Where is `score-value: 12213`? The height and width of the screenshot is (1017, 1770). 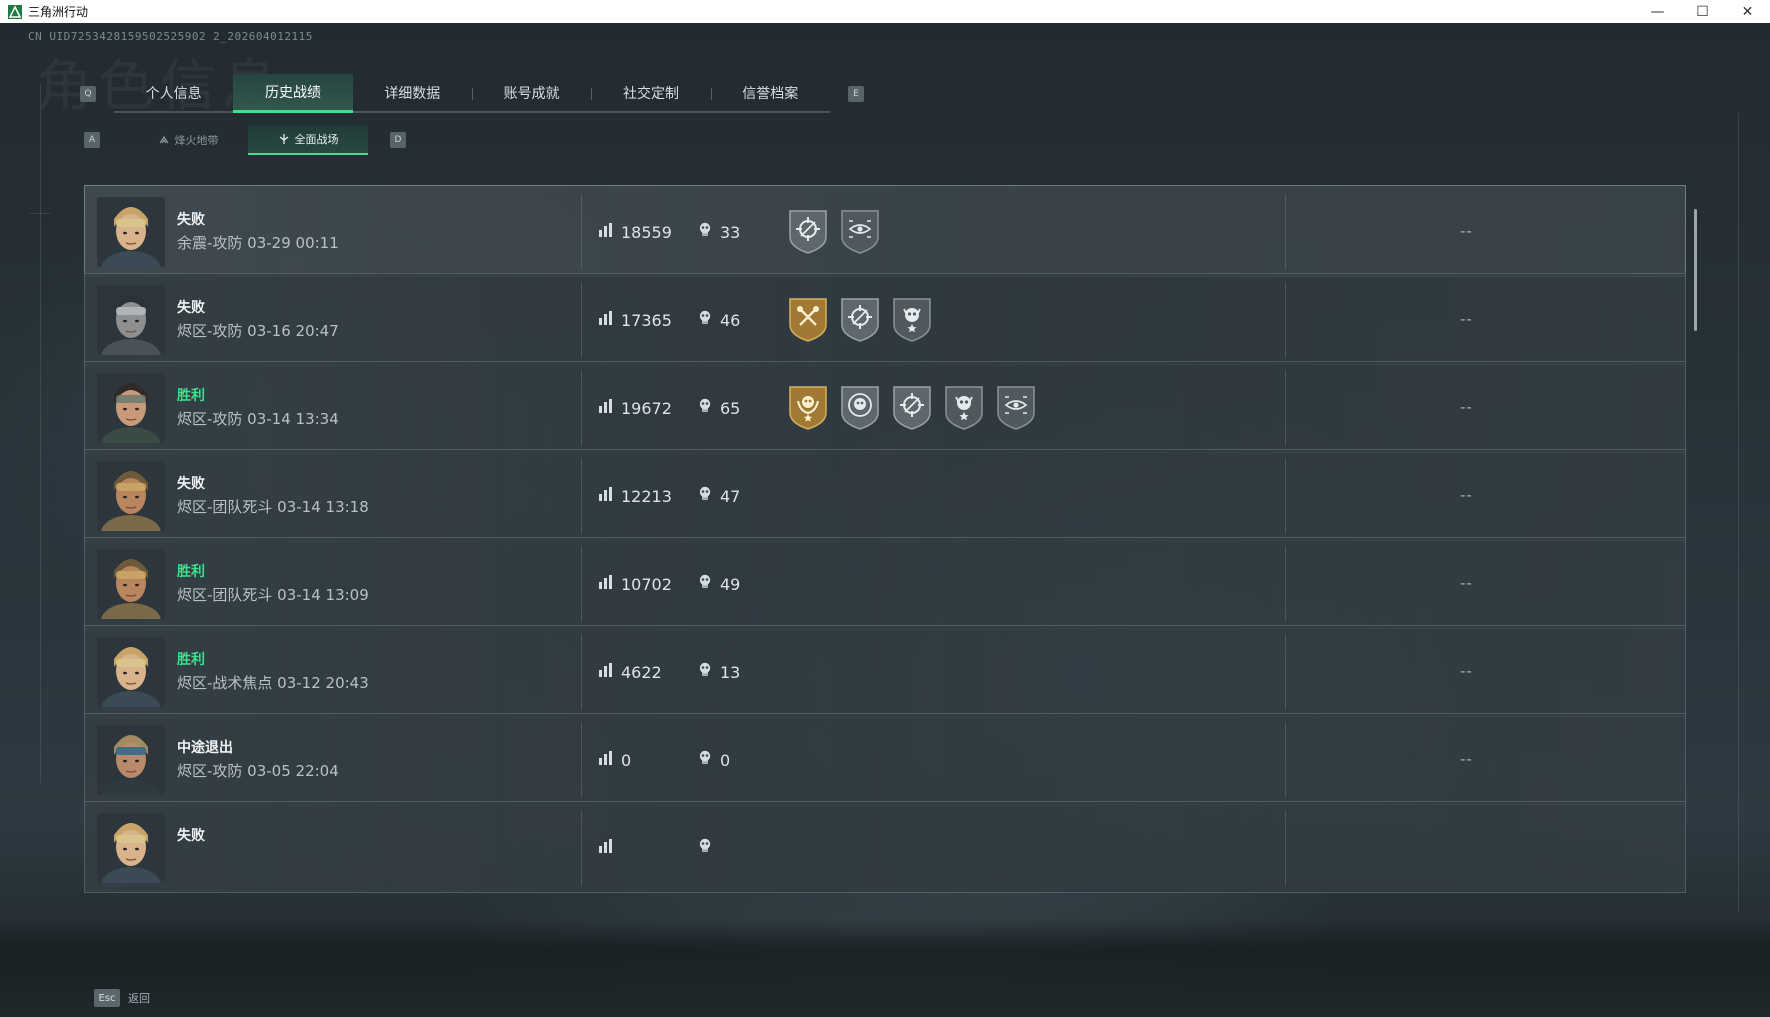
score-value: 12213 is located at coordinates (646, 496).